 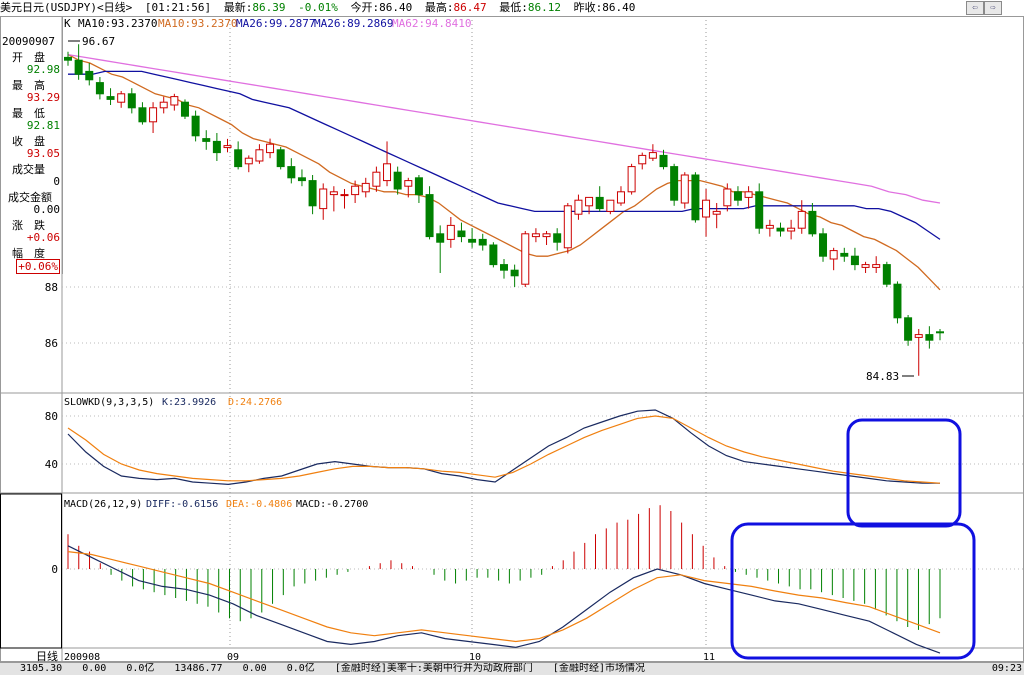 I want to click on arrow-left-icon: ⇦, so click(x=975, y=8).